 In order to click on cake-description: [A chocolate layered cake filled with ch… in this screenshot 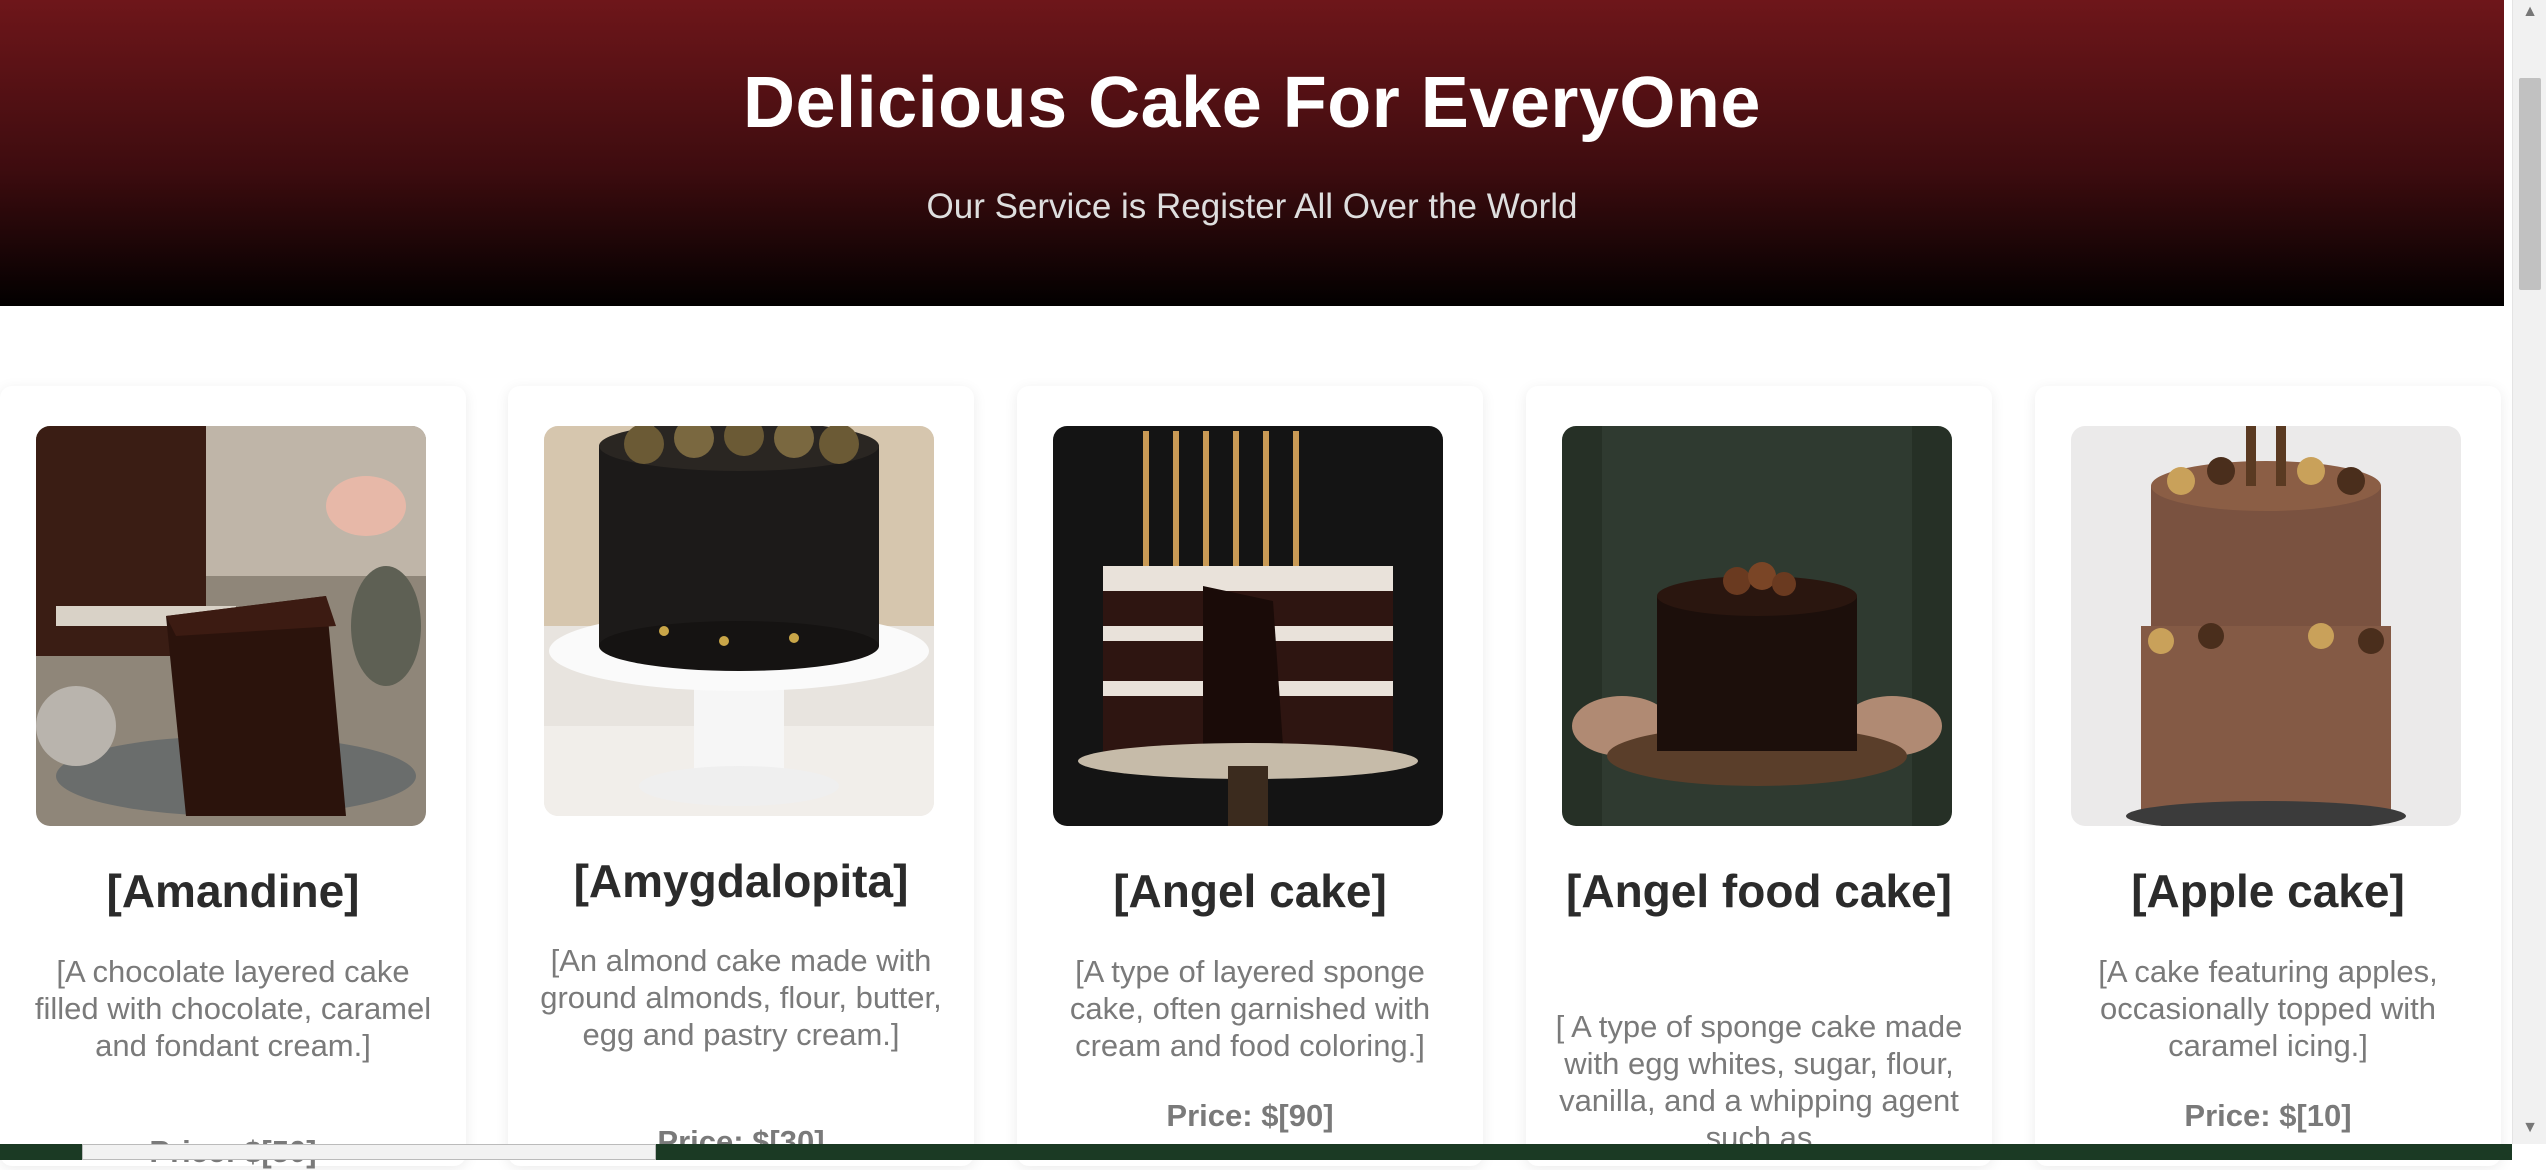, I will do `click(233, 1008)`.